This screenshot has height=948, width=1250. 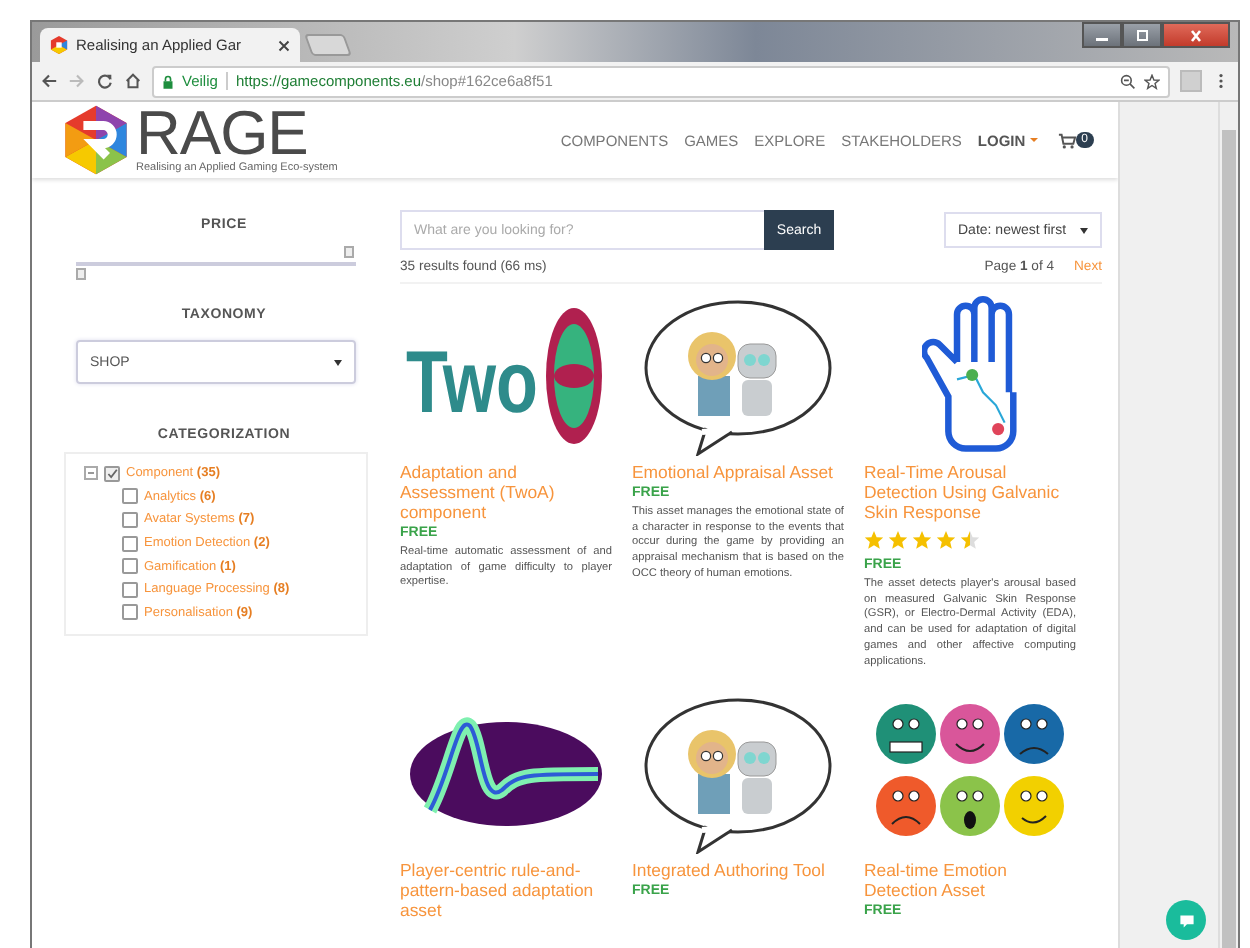 I want to click on home-icon, so click(x=133, y=81).